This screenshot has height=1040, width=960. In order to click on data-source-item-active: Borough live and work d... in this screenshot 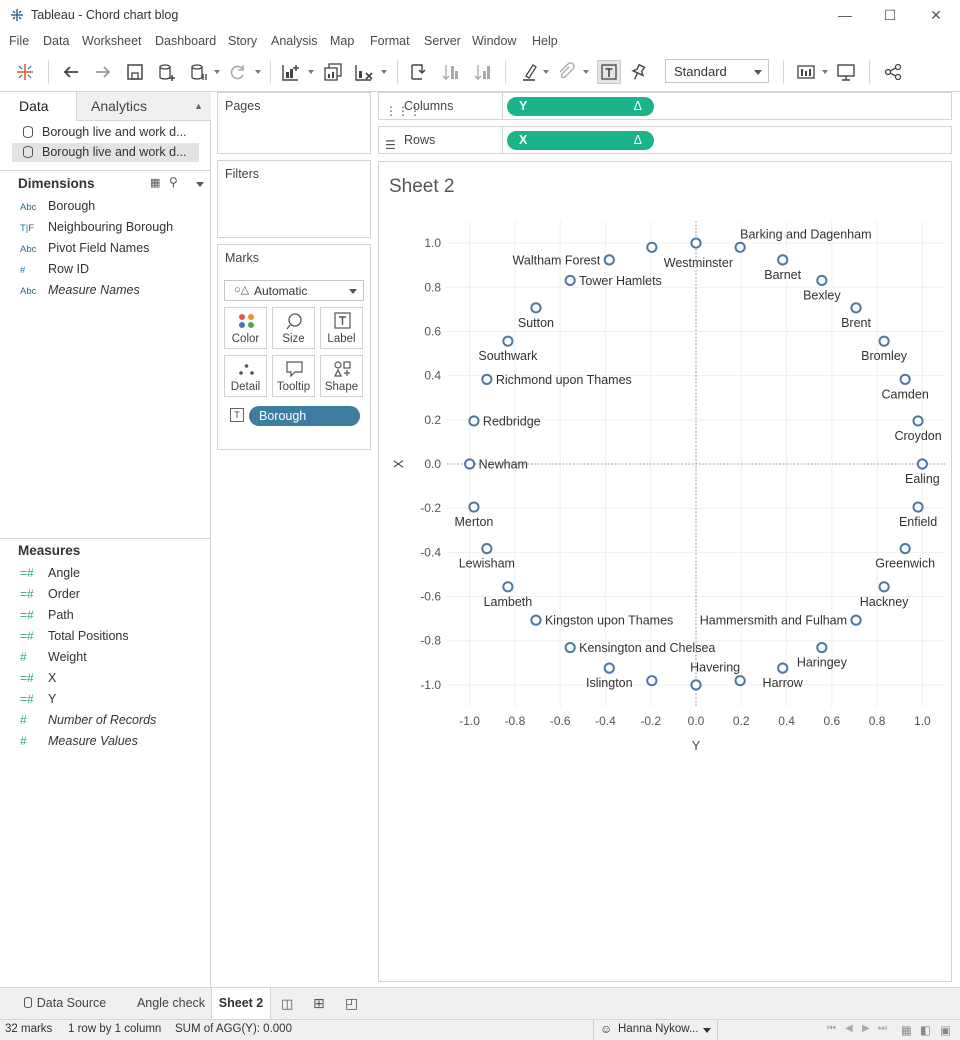, I will do `click(105, 152)`.